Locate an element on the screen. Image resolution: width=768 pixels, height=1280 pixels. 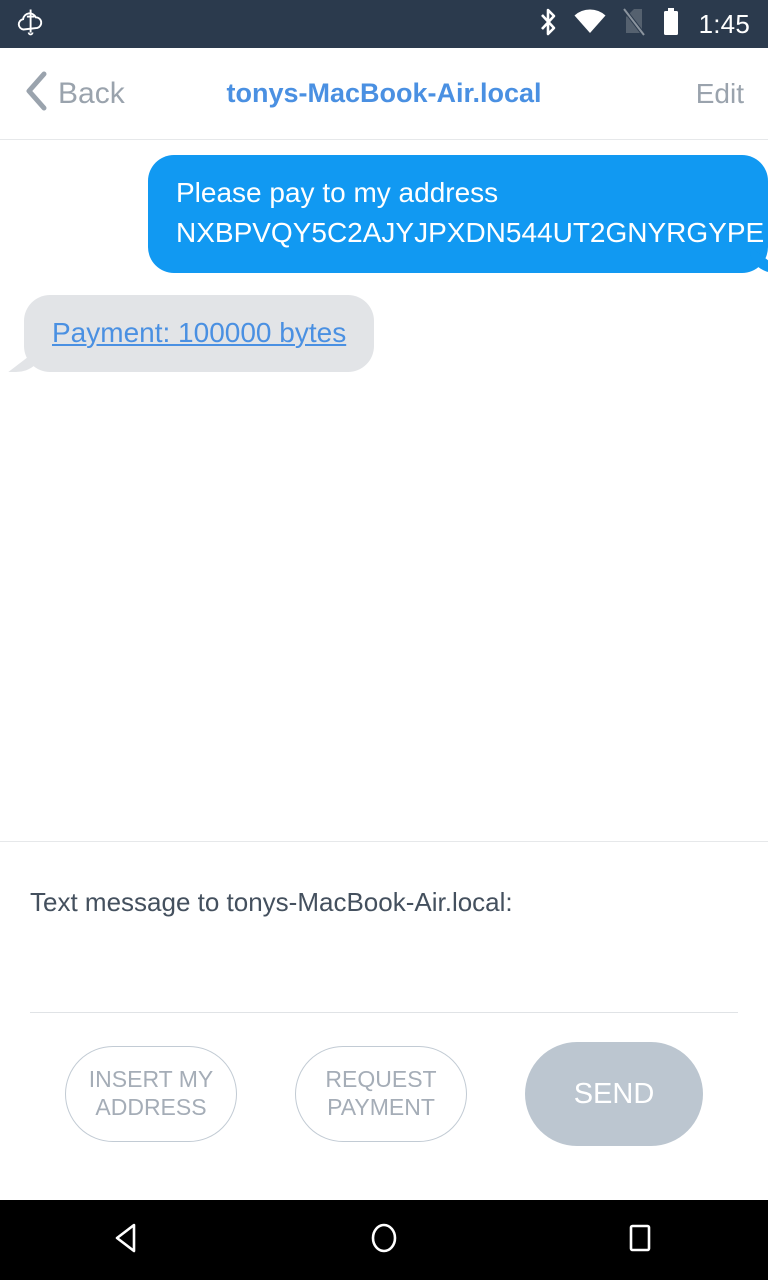
cloud-sword-icon is located at coordinates (31, 24).